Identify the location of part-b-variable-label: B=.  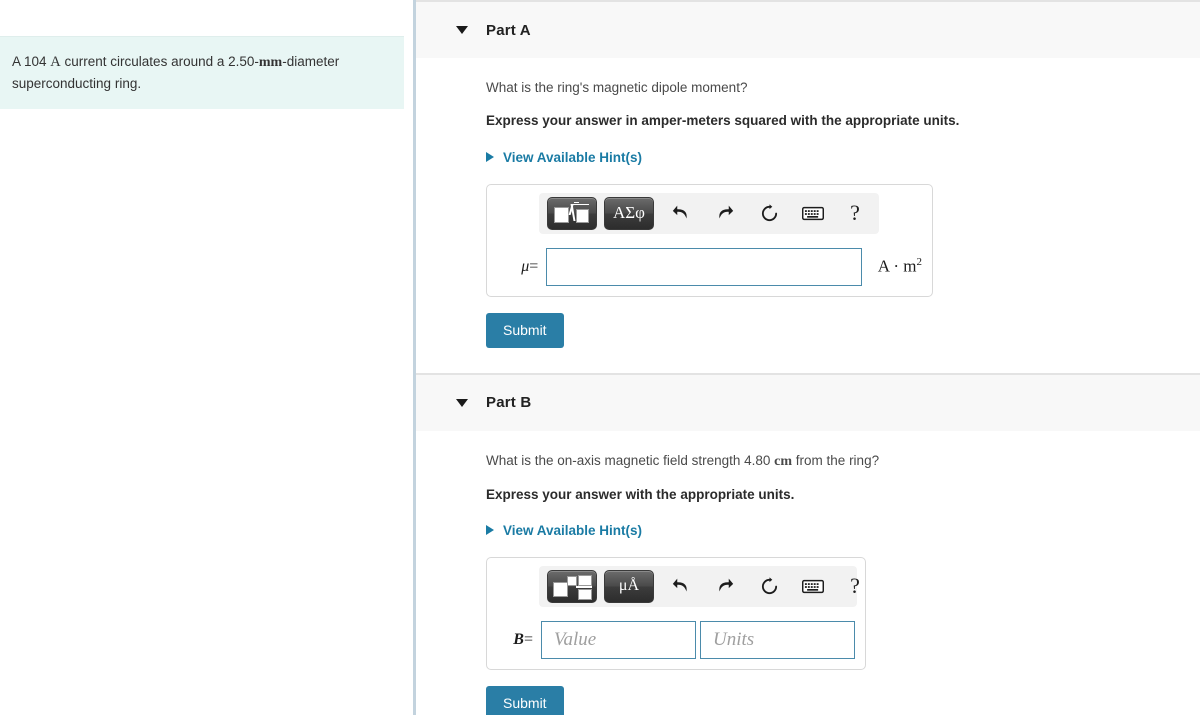
(523, 640).